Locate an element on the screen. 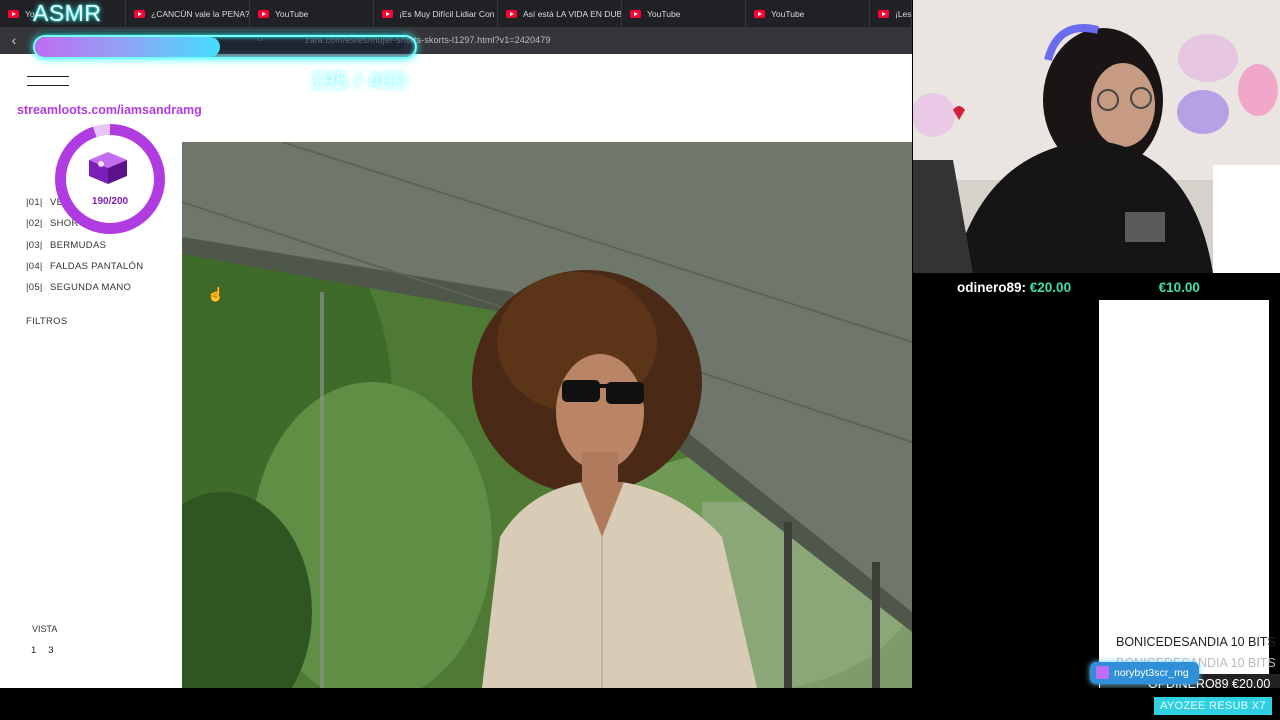 This screenshot has width=1280, height=720. loot-count: 190/200 is located at coordinates (110, 201).